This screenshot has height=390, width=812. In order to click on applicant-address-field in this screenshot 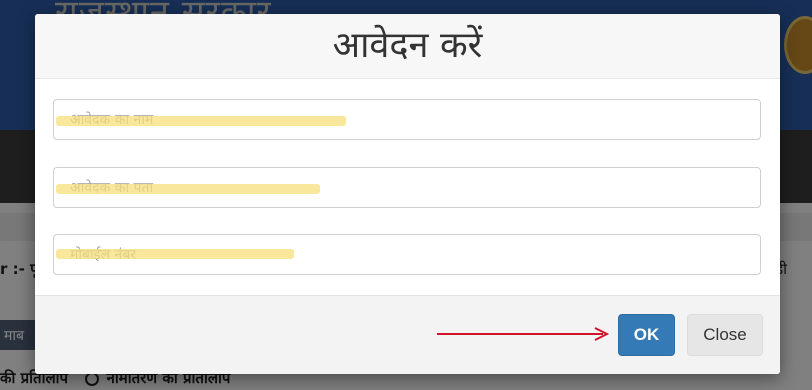, I will do `click(407, 187)`.